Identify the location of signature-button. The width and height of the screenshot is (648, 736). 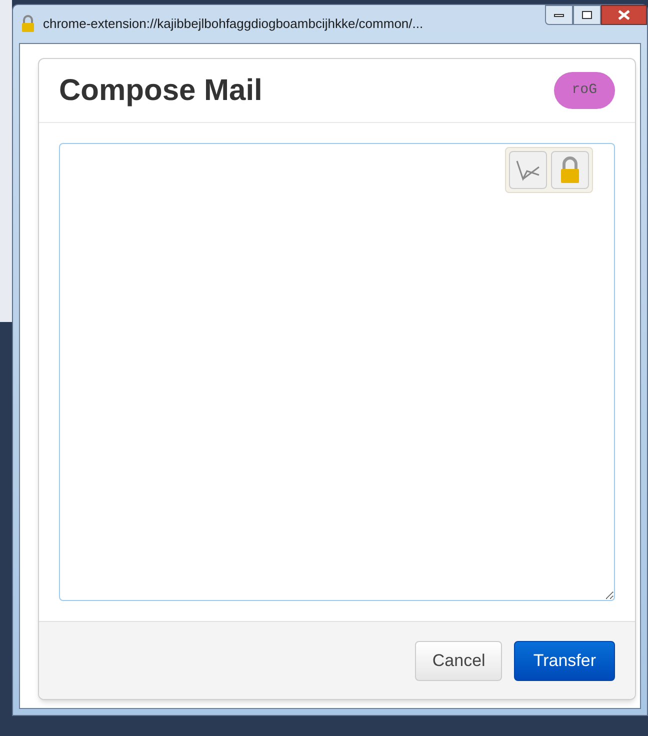
(528, 170).